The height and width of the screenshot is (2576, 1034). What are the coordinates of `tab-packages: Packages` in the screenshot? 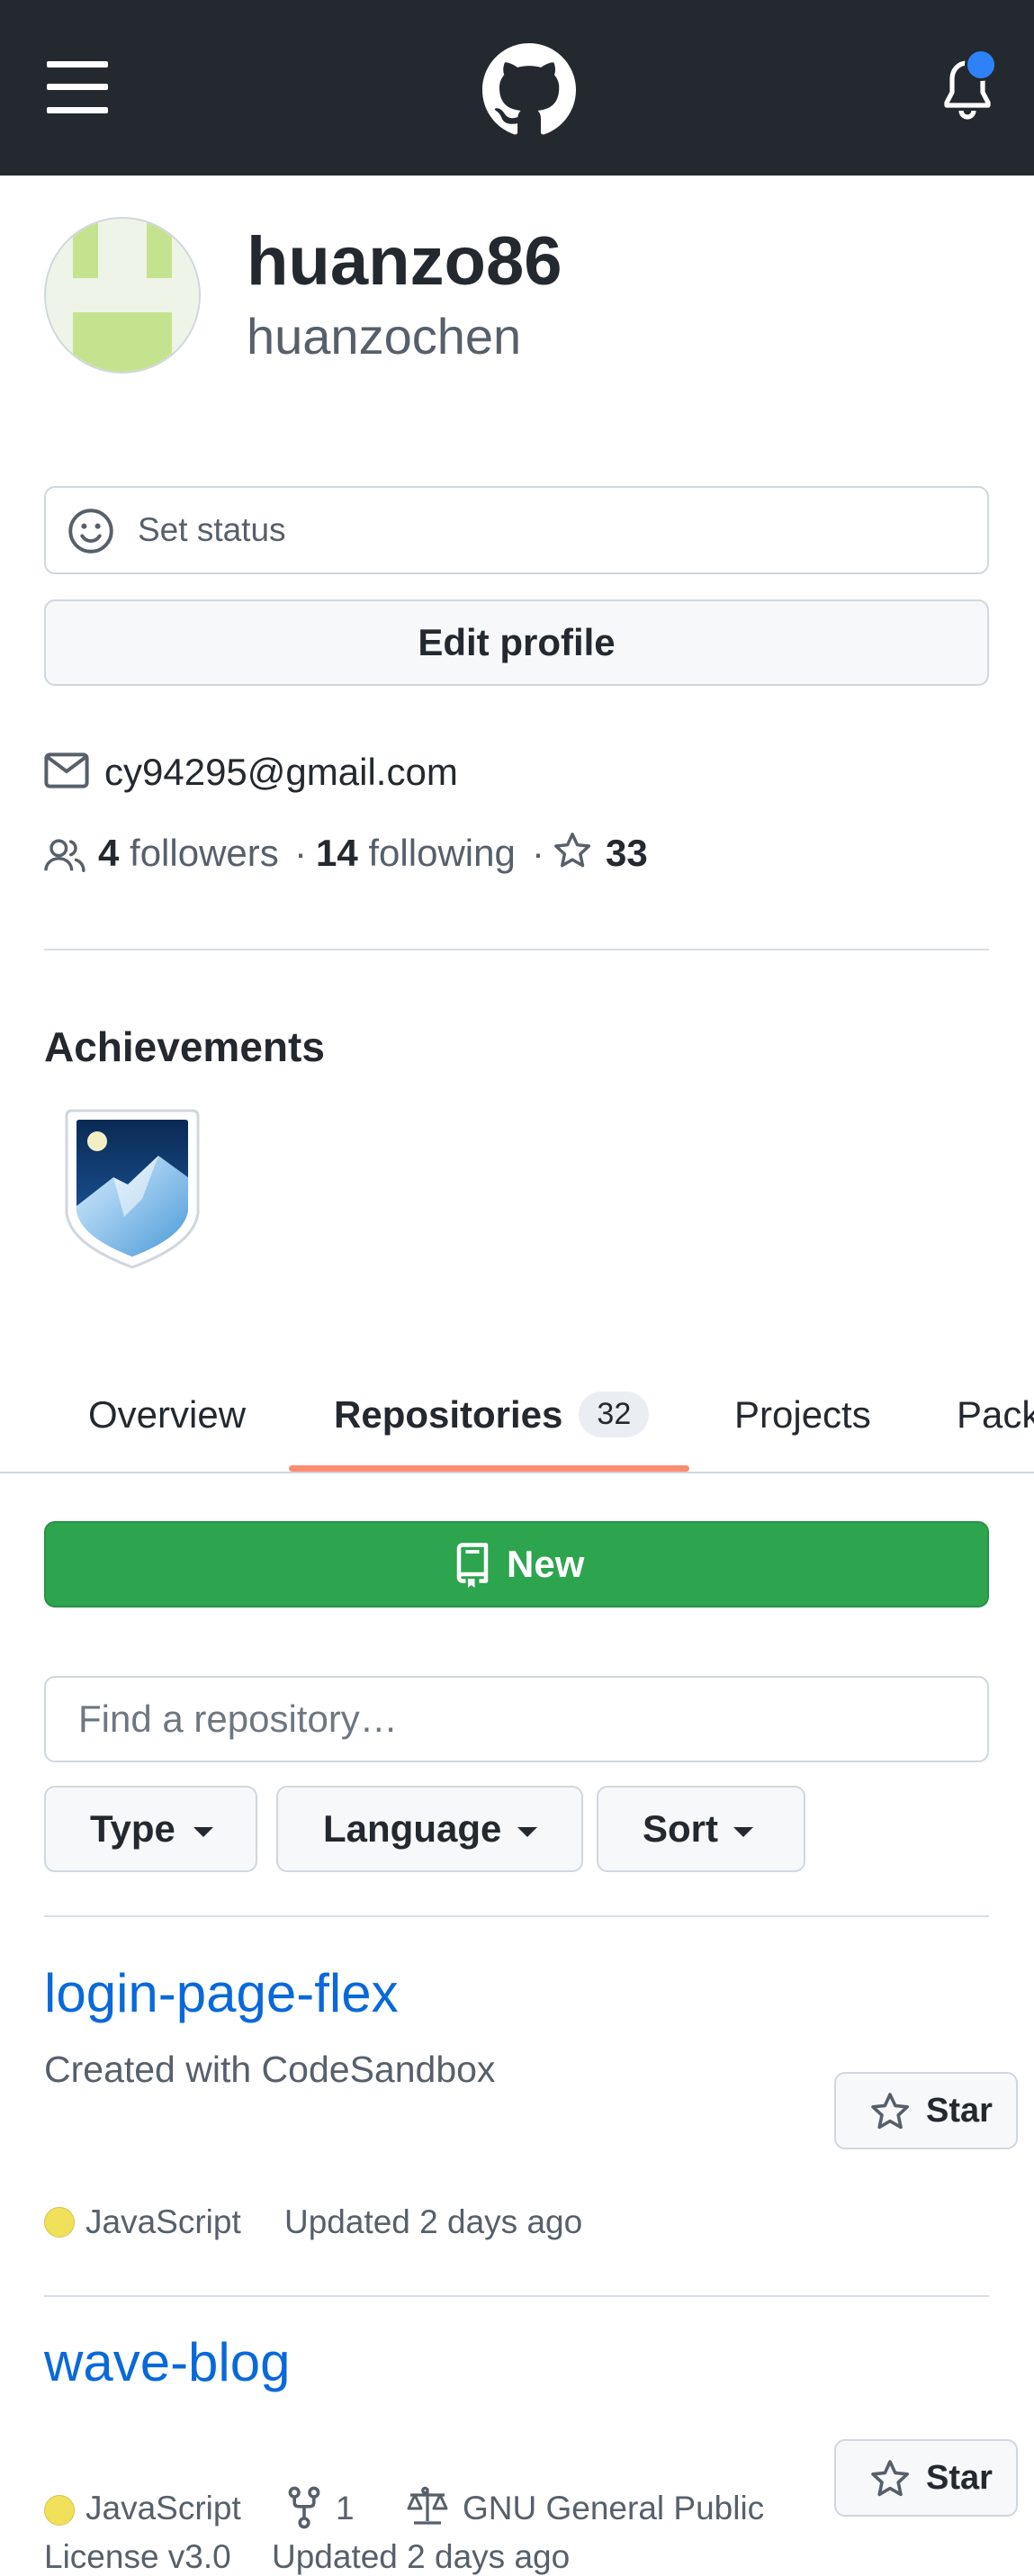 It's located at (996, 1415).